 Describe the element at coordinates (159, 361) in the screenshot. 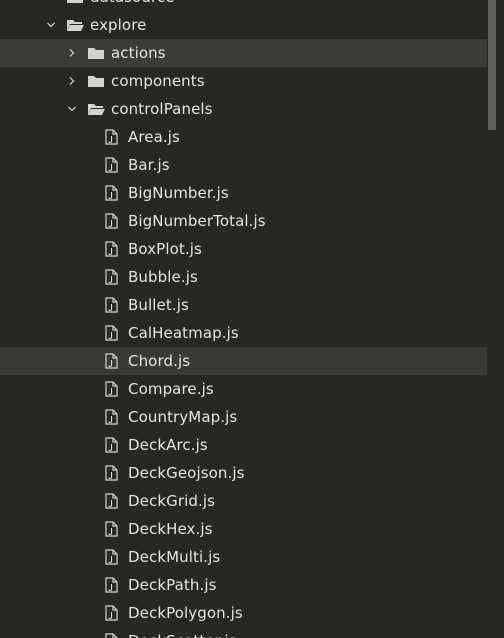

I see `file-label: Chord.js` at that location.